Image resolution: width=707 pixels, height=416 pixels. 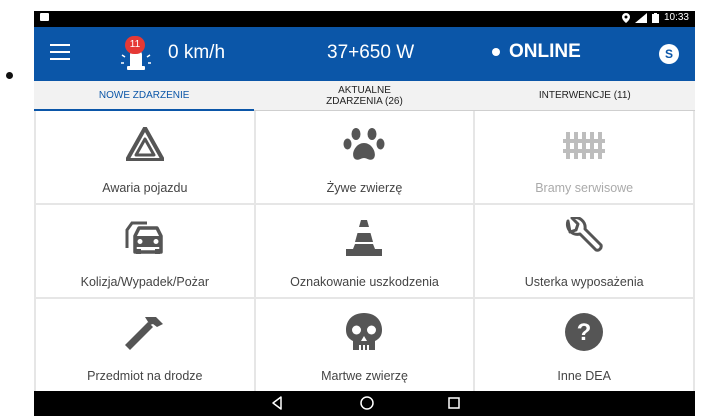 What do you see at coordinates (364, 331) in the screenshot?
I see `skull-icon` at bounding box center [364, 331].